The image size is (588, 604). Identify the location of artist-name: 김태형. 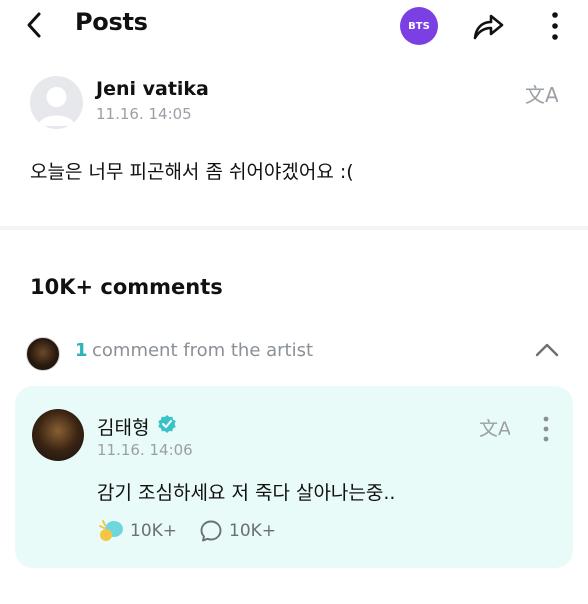
(123, 426).